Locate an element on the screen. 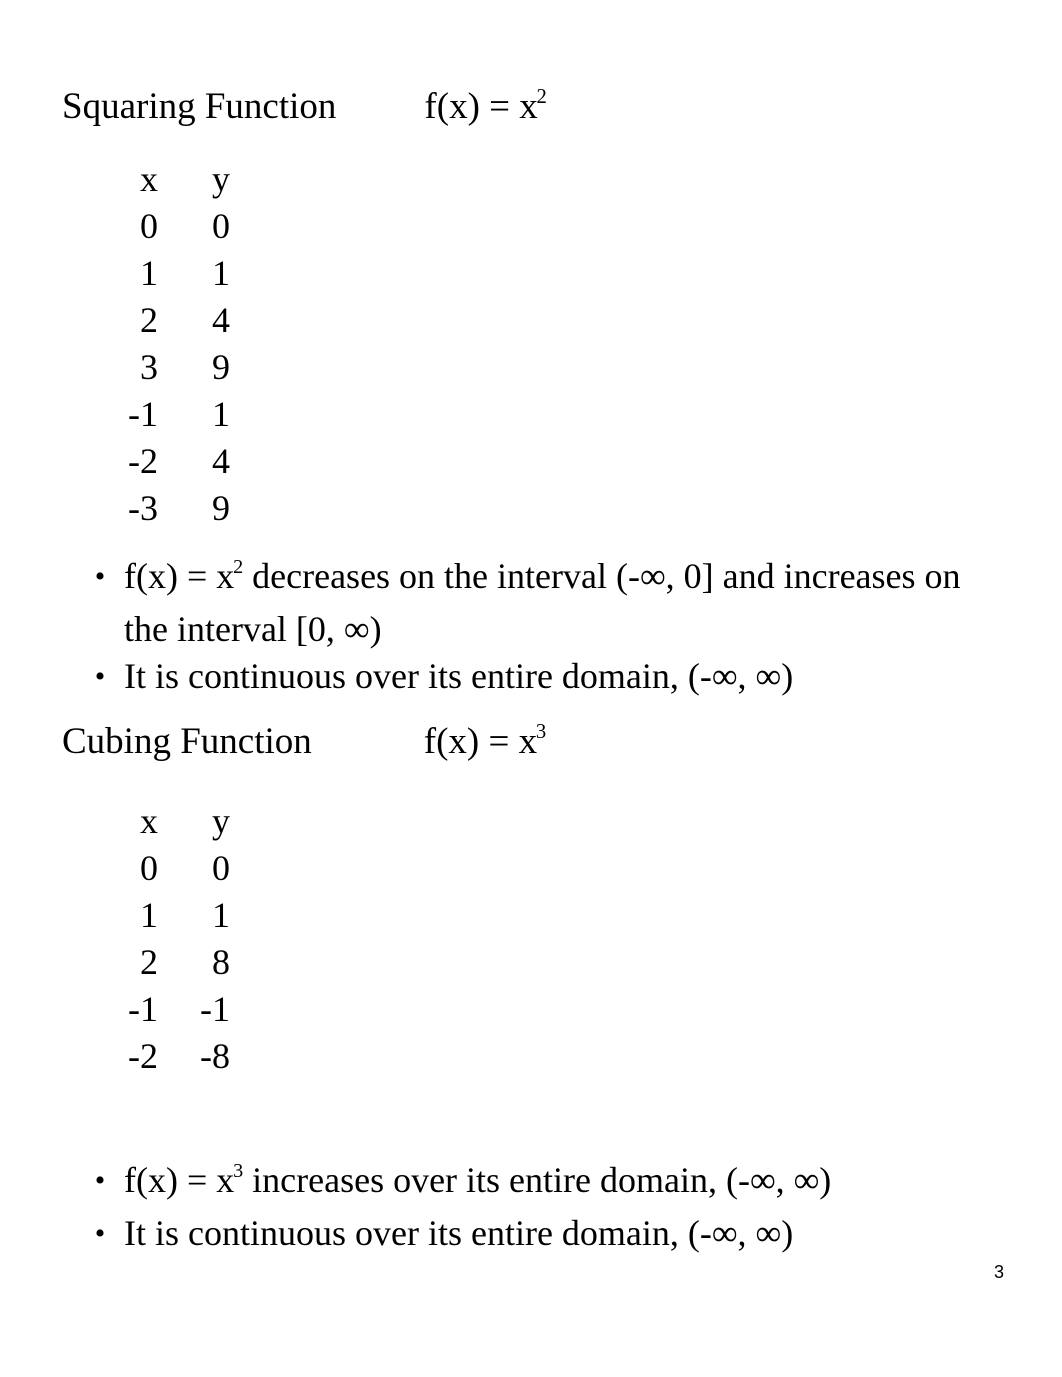  squaring-function-formula: f(x) = x2 is located at coordinates (485, 106).